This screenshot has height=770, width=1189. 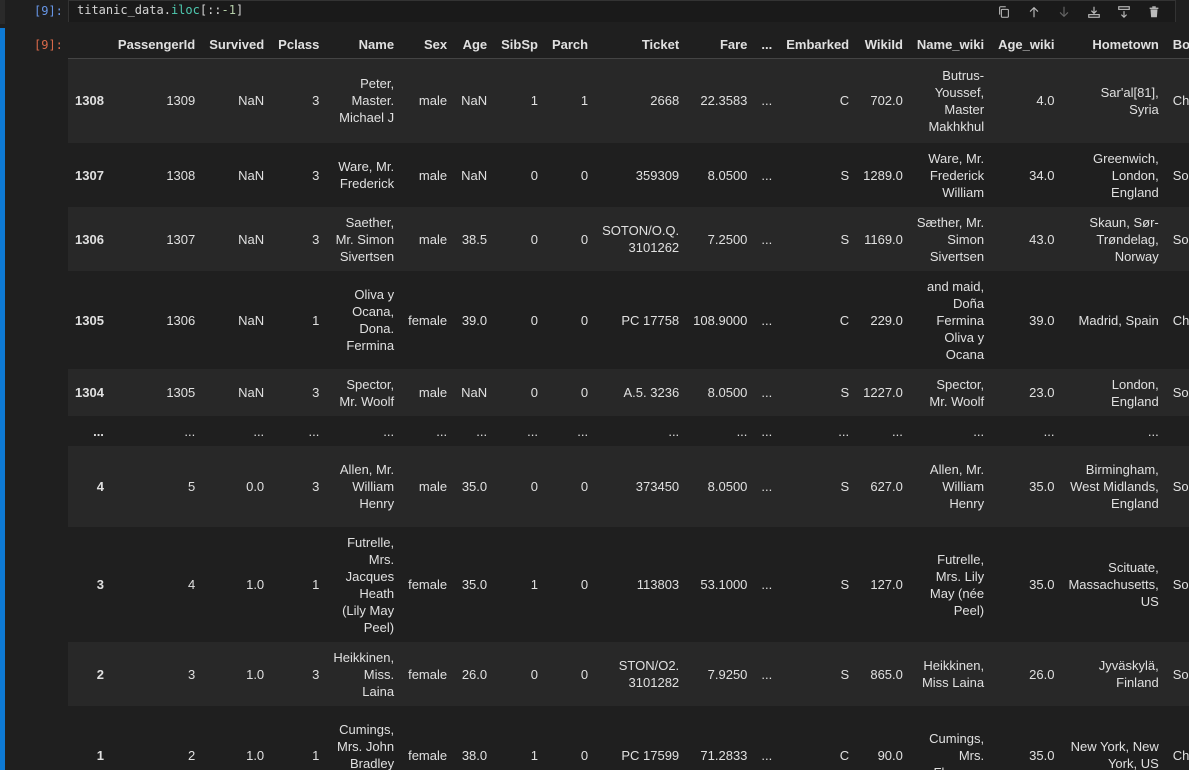 I want to click on cell-wikiid: 1169.0, so click(x=883, y=239).